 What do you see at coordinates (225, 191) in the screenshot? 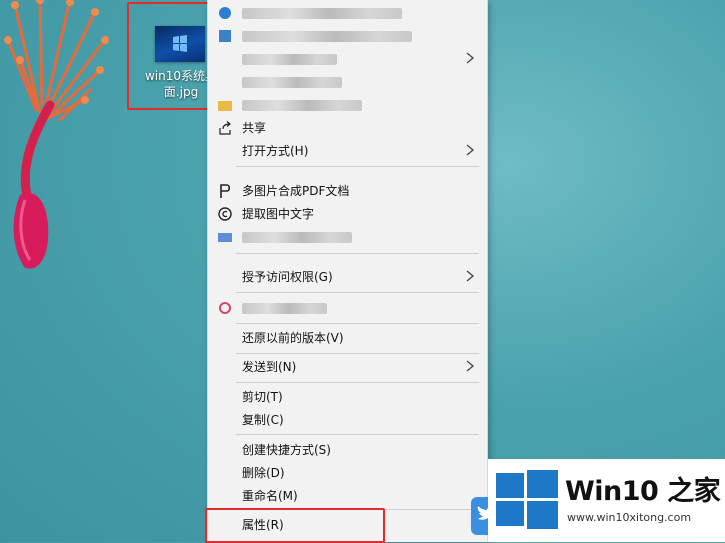
I see `pdf-icon` at bounding box center [225, 191].